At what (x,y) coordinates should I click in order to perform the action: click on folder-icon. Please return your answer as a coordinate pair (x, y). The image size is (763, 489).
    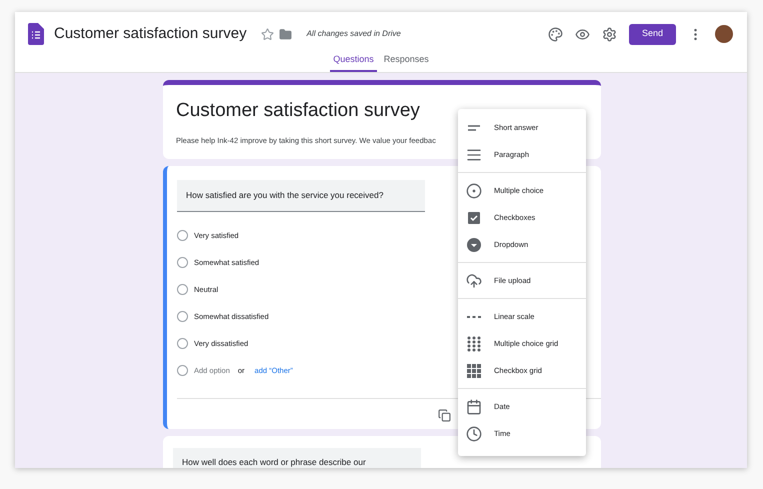
    Looking at the image, I should click on (285, 34).